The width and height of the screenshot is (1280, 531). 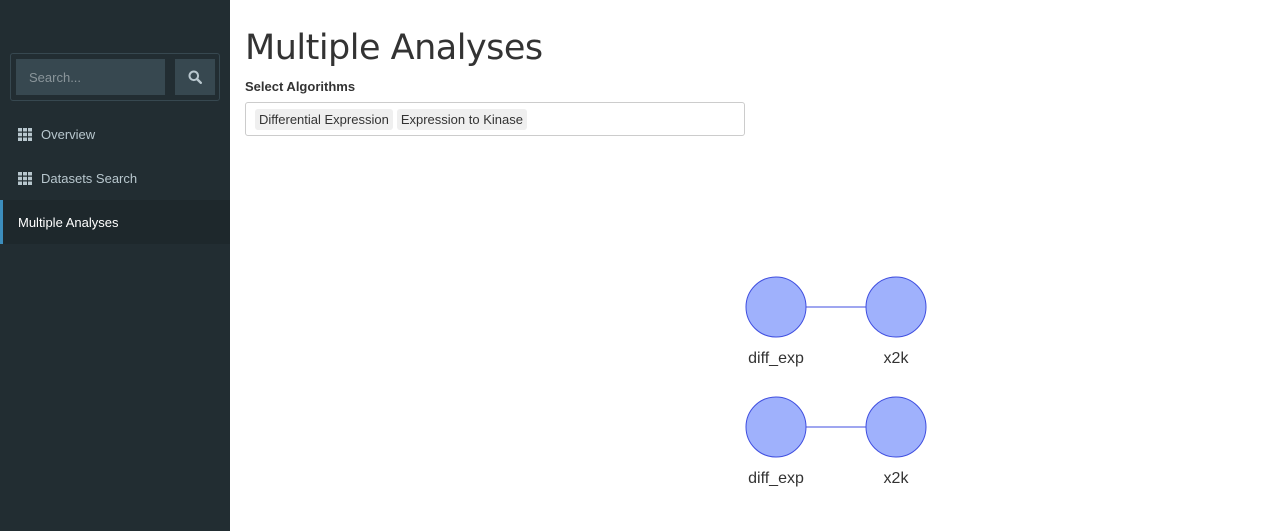 I want to click on sidebar-item-datasets-search: Datasets Search, so click(x=115, y=178).